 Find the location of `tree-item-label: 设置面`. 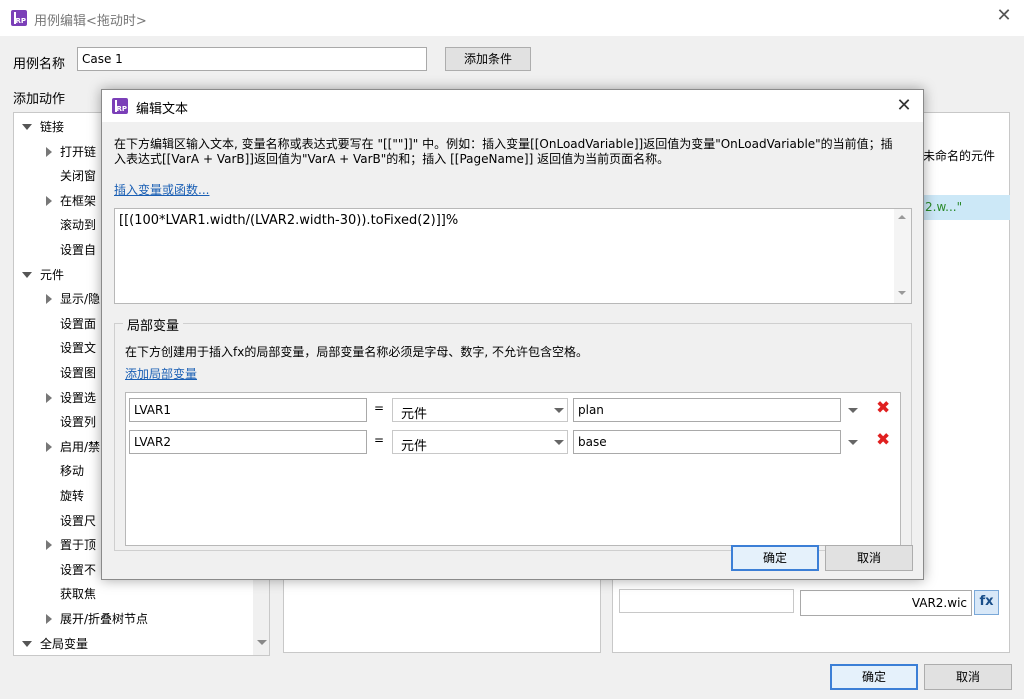

tree-item-label: 设置面 is located at coordinates (78, 323).